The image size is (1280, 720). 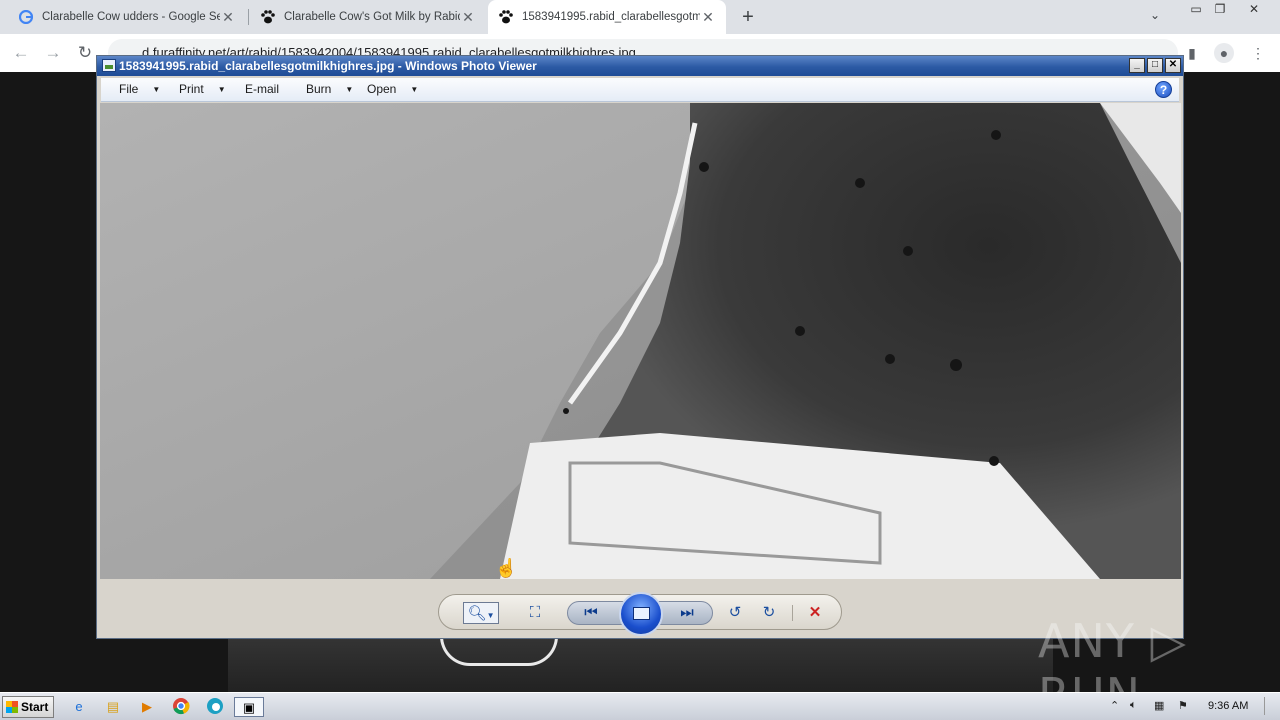 I want to click on menu-open: Open ▼, so click(x=392, y=89).